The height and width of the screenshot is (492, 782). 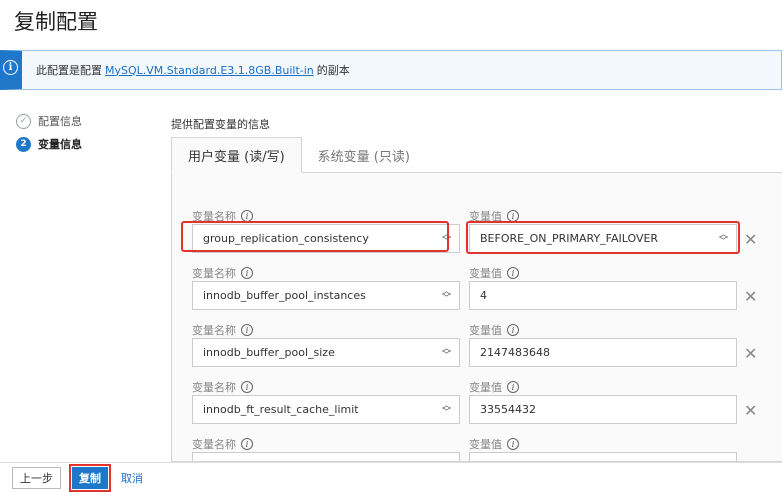 I want to click on variable-name-select: group_replication_consistency ︿ ﹀, so click(x=326, y=238).